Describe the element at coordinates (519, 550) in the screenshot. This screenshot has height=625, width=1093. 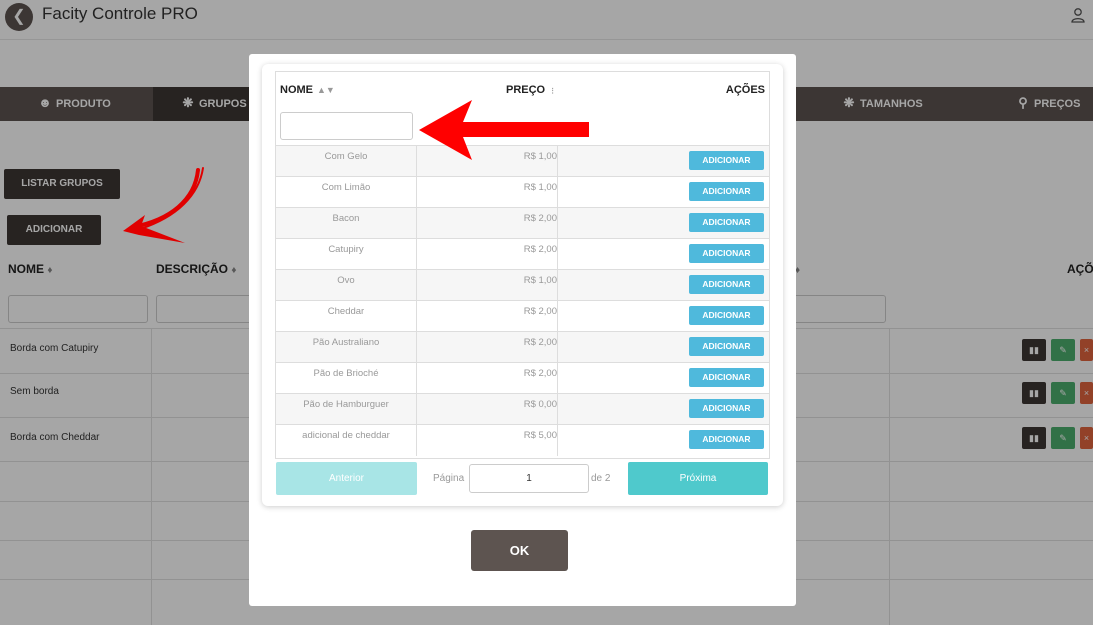
I see `ok-button: OK` at that location.